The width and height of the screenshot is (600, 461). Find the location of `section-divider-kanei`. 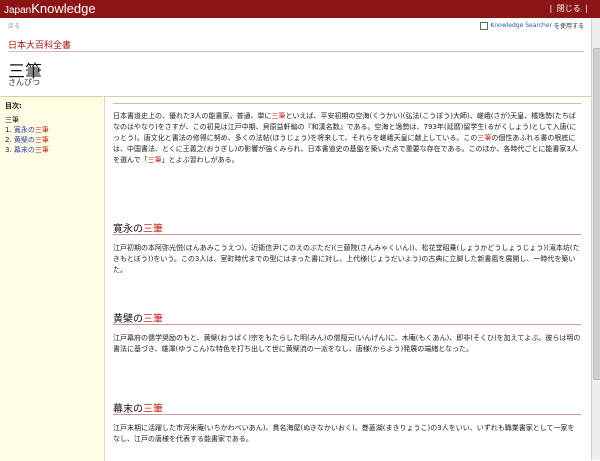

section-divider-kanei is located at coordinates (347, 234).